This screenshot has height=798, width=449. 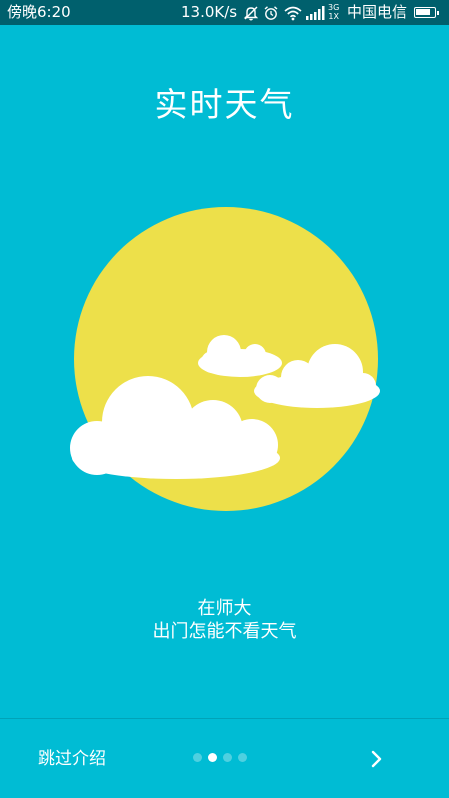 What do you see at coordinates (334, 7) in the screenshot?
I see `network-type-top: 3G` at bounding box center [334, 7].